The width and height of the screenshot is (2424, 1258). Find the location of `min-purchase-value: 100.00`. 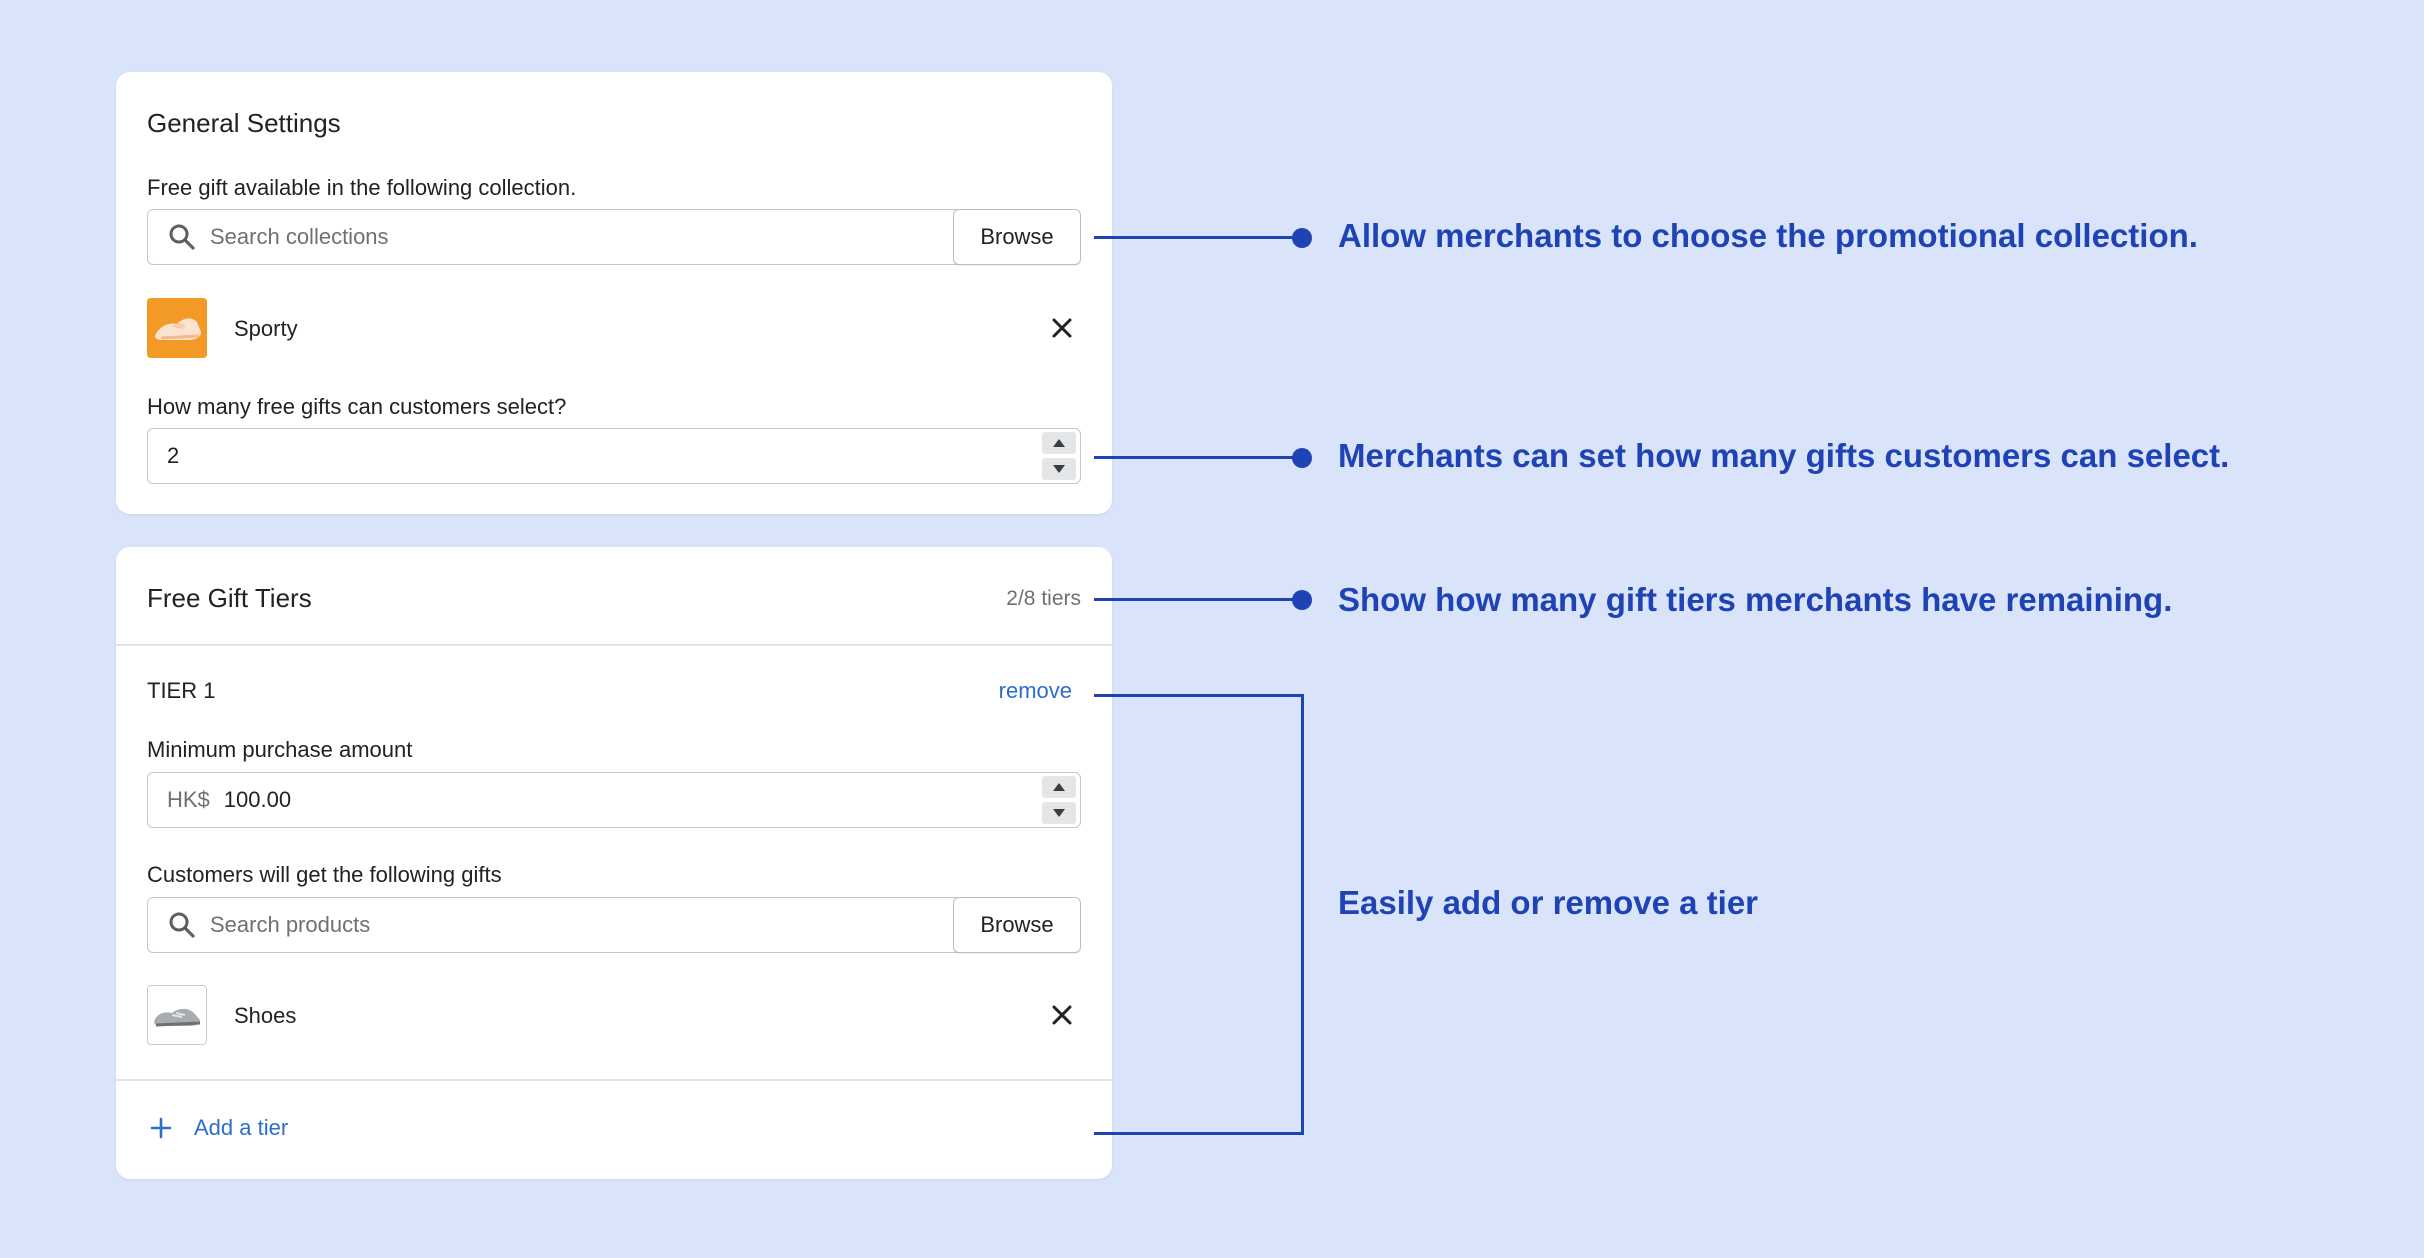

min-purchase-value: 100.00 is located at coordinates (257, 799).